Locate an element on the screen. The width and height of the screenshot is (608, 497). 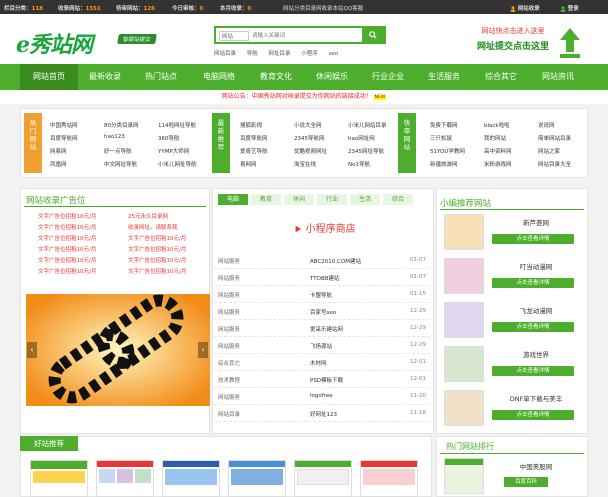
list-item: 网站服务 爱采乐建站网 12-29 is located at coordinates (322, 328).